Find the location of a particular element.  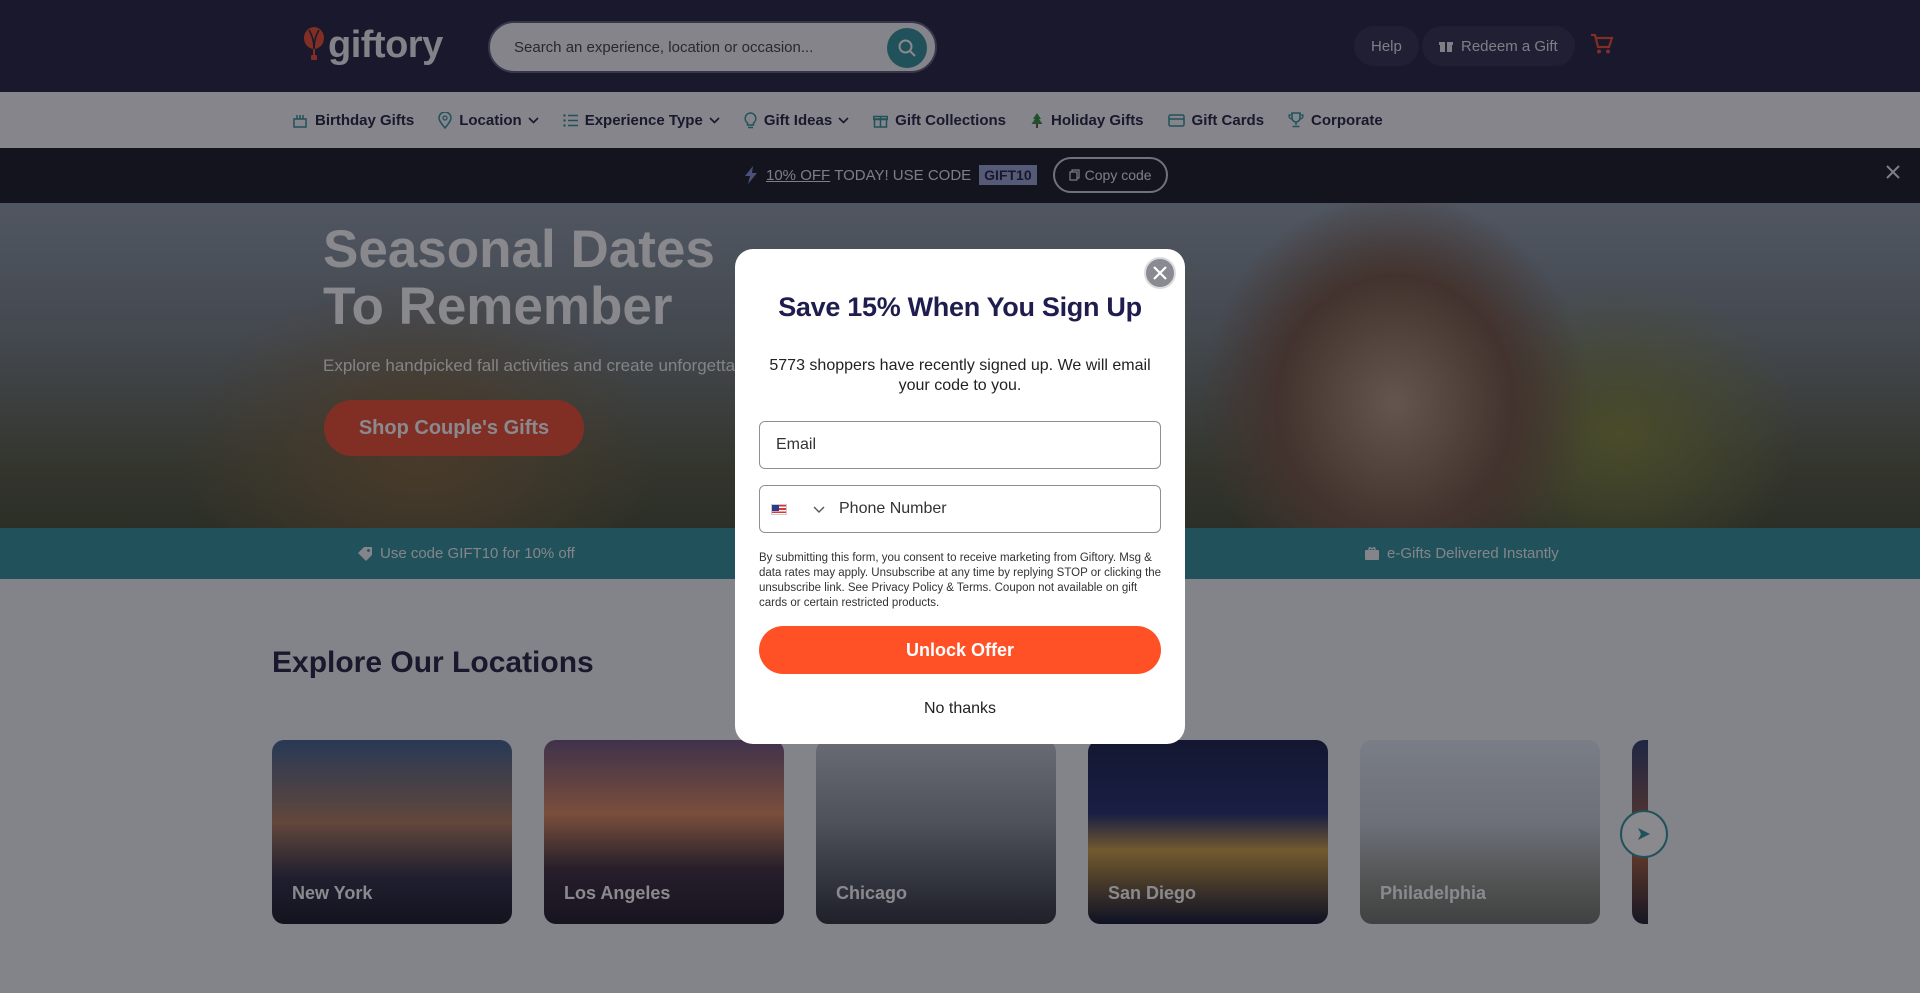

no-thanks-link: No thanks is located at coordinates (960, 709).